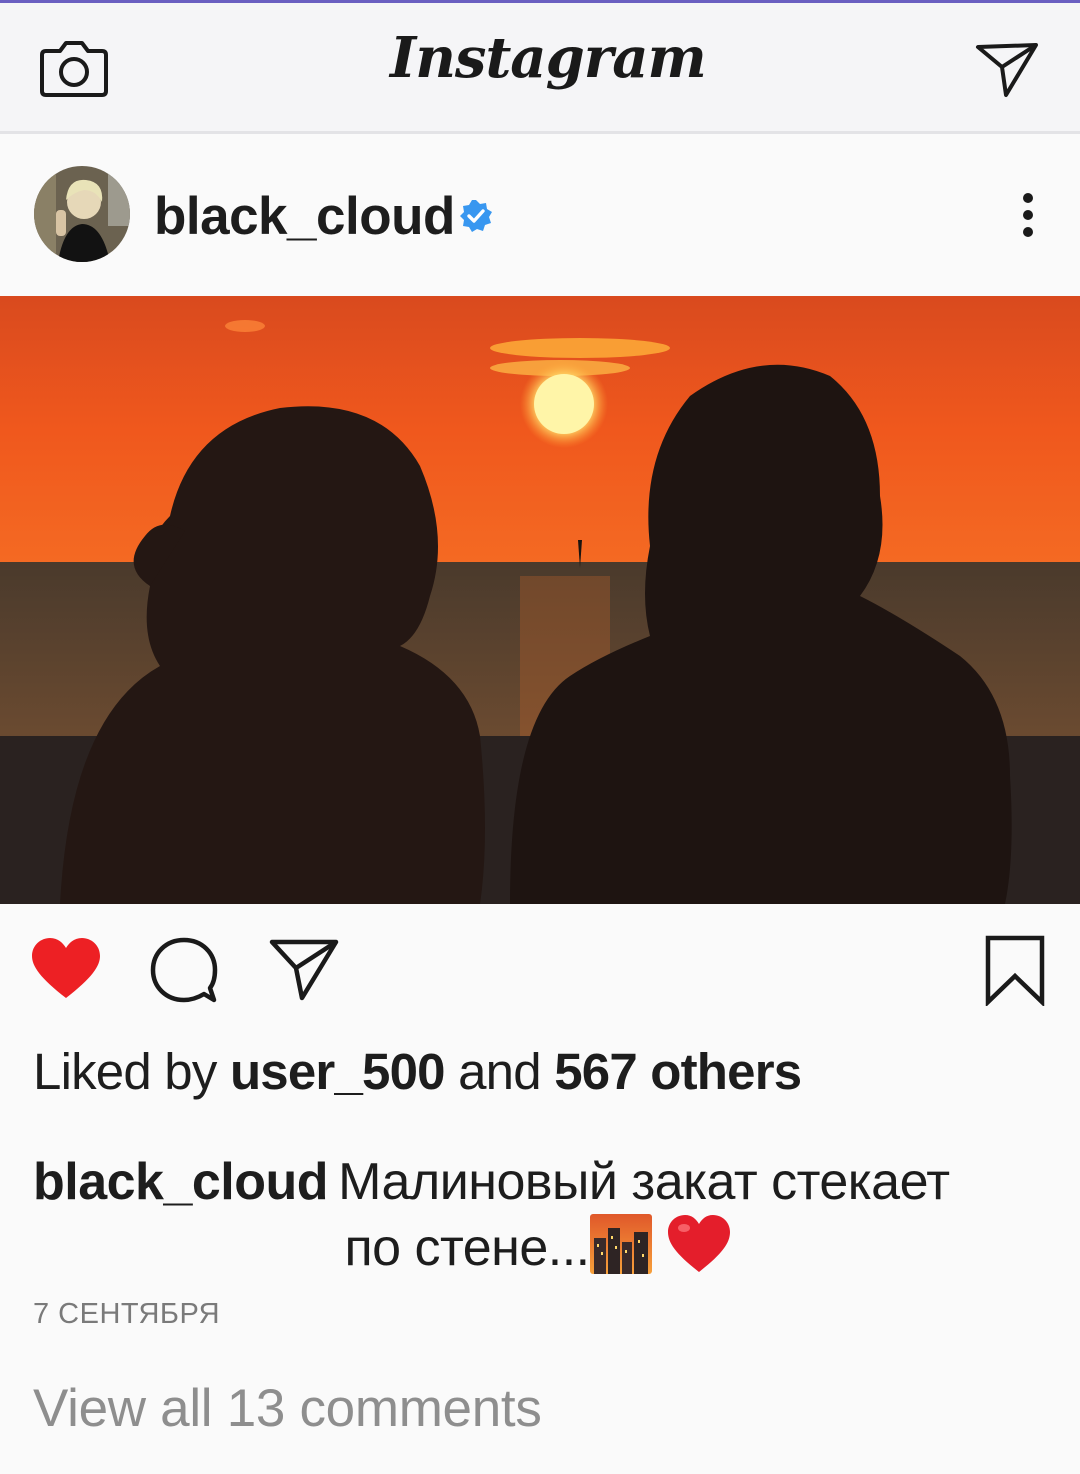  I want to click on red-heart-emoji-icon, so click(698, 1243).